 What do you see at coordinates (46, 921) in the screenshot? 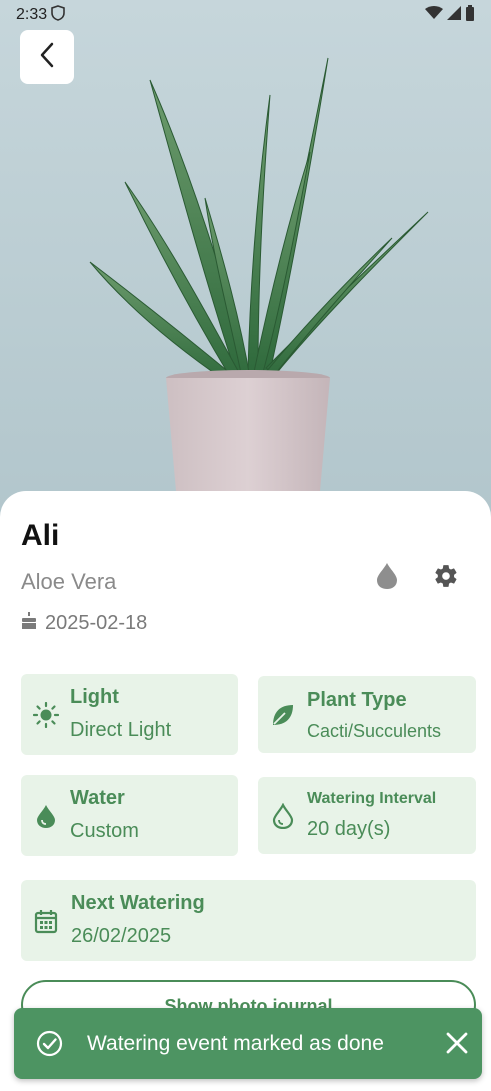
I see `calendar-icon` at bounding box center [46, 921].